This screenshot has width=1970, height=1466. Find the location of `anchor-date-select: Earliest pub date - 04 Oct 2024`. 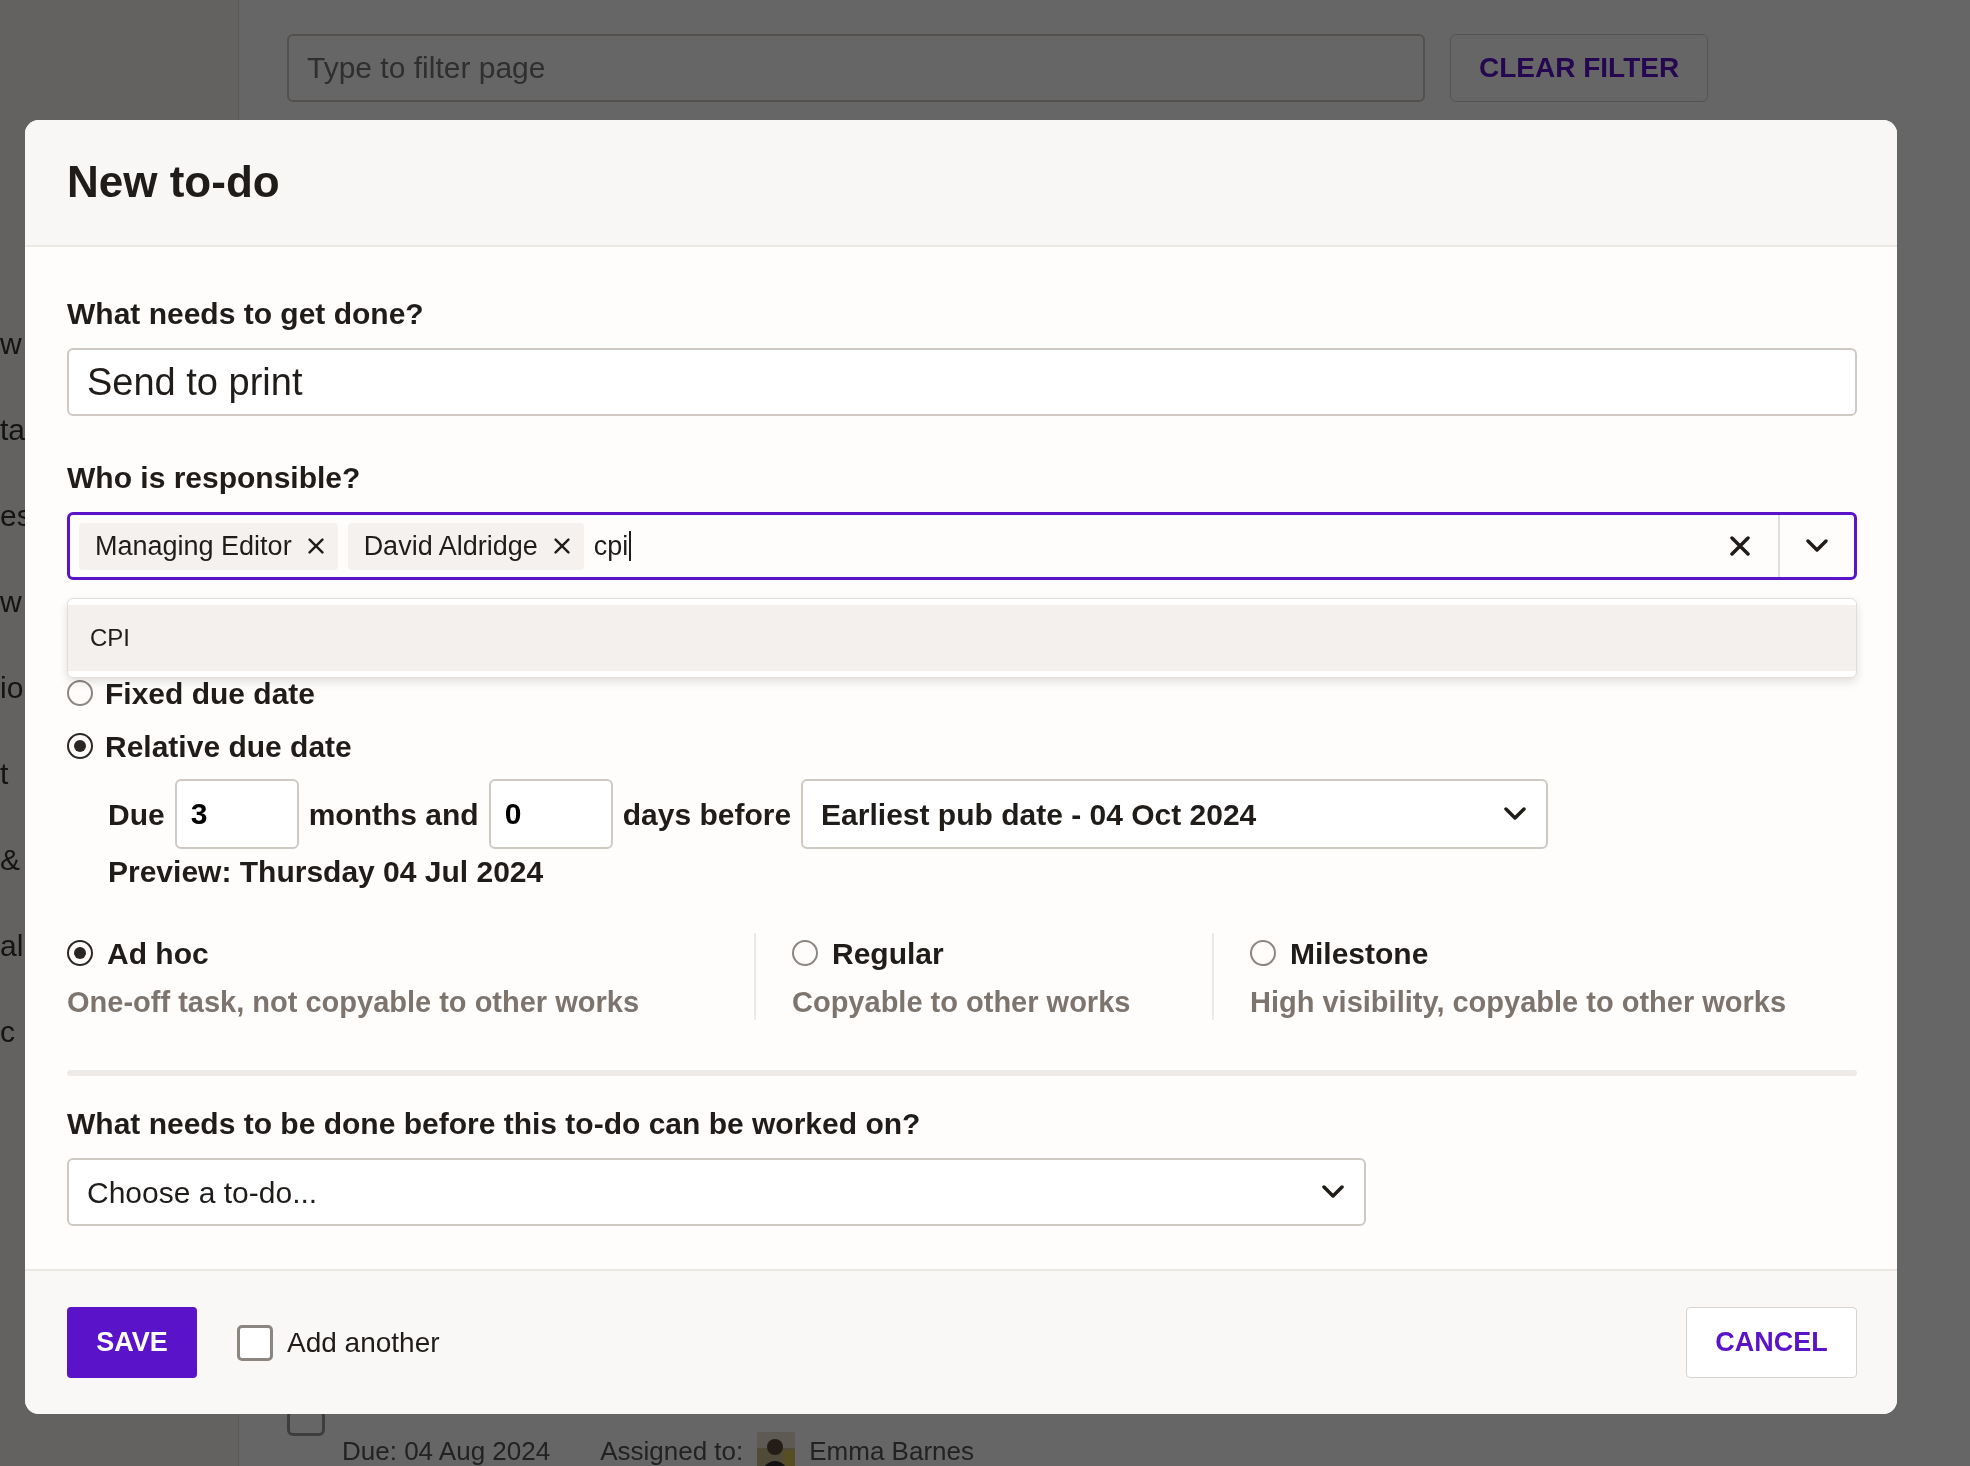

anchor-date-select: Earliest pub date - 04 Oct 2024 is located at coordinates (1175, 814).